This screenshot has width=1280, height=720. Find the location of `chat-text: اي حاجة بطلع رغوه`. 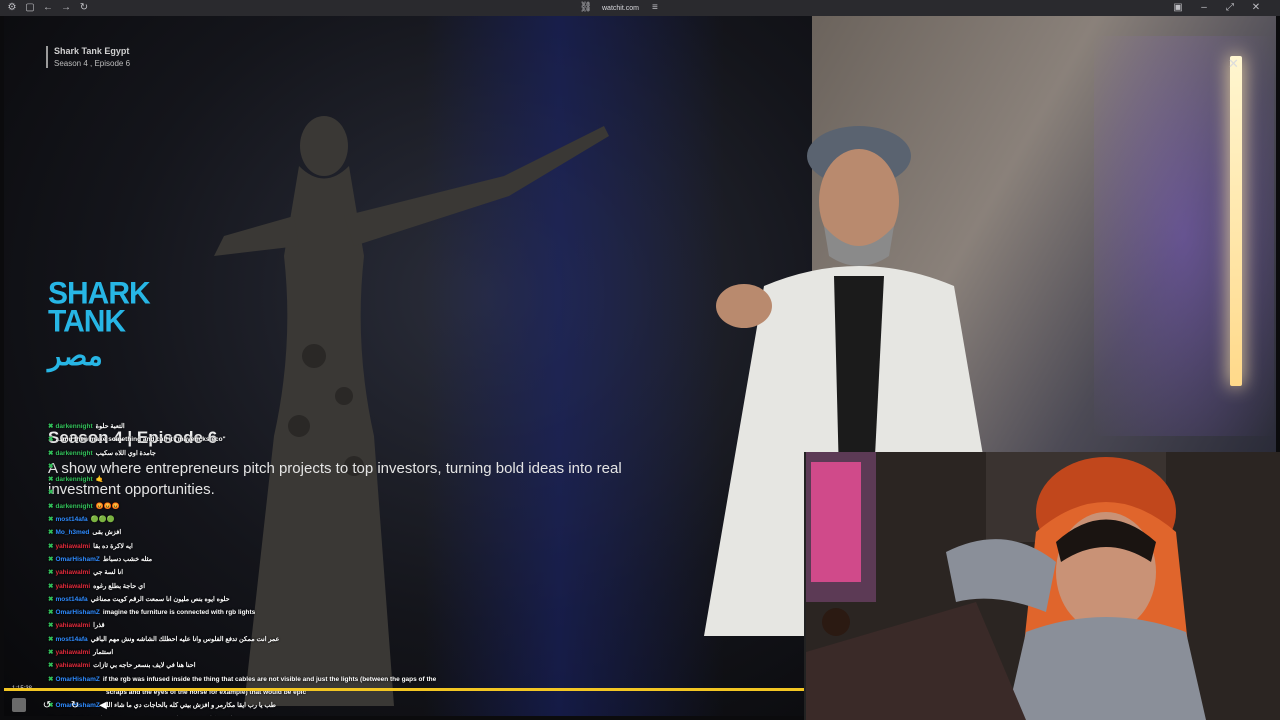

chat-text: اي حاجة بطلع رغوه is located at coordinates (119, 586).